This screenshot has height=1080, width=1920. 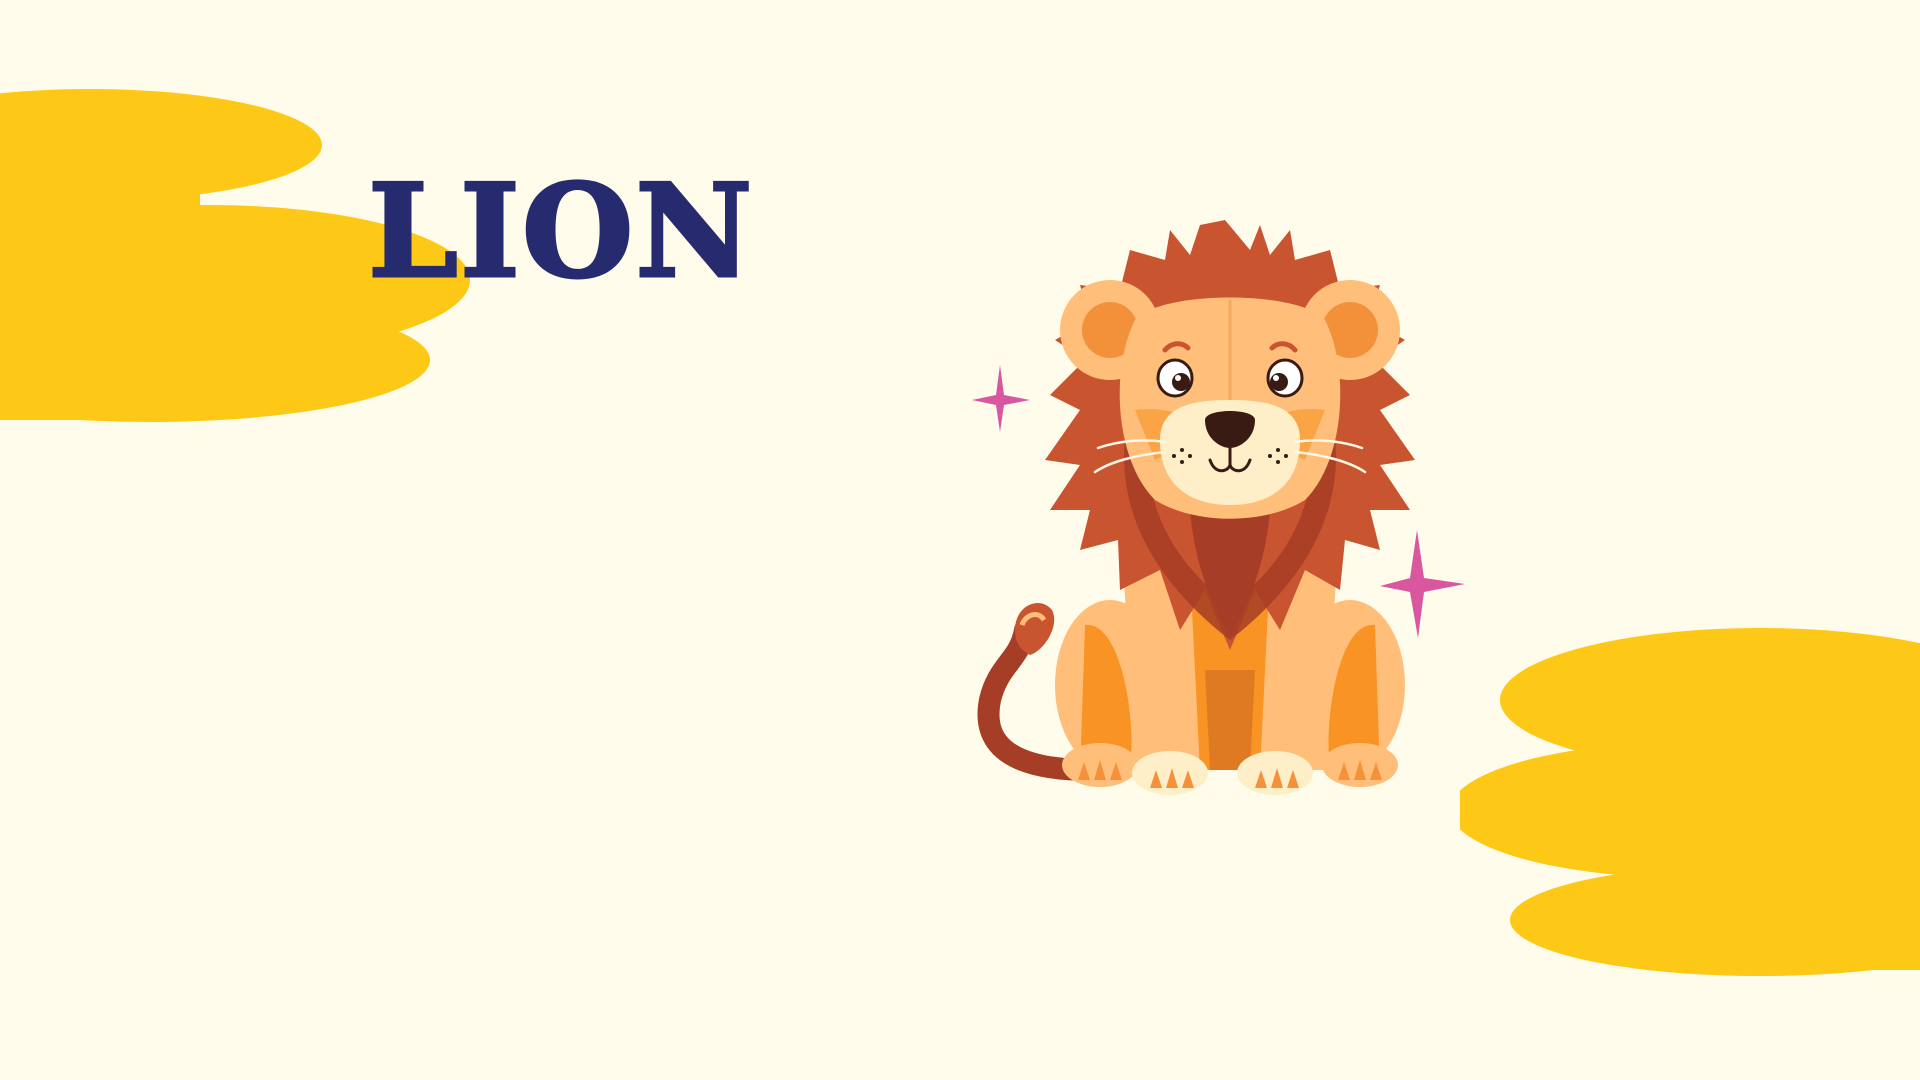 I want to click on lion-illustration, so click(x=1218, y=507).